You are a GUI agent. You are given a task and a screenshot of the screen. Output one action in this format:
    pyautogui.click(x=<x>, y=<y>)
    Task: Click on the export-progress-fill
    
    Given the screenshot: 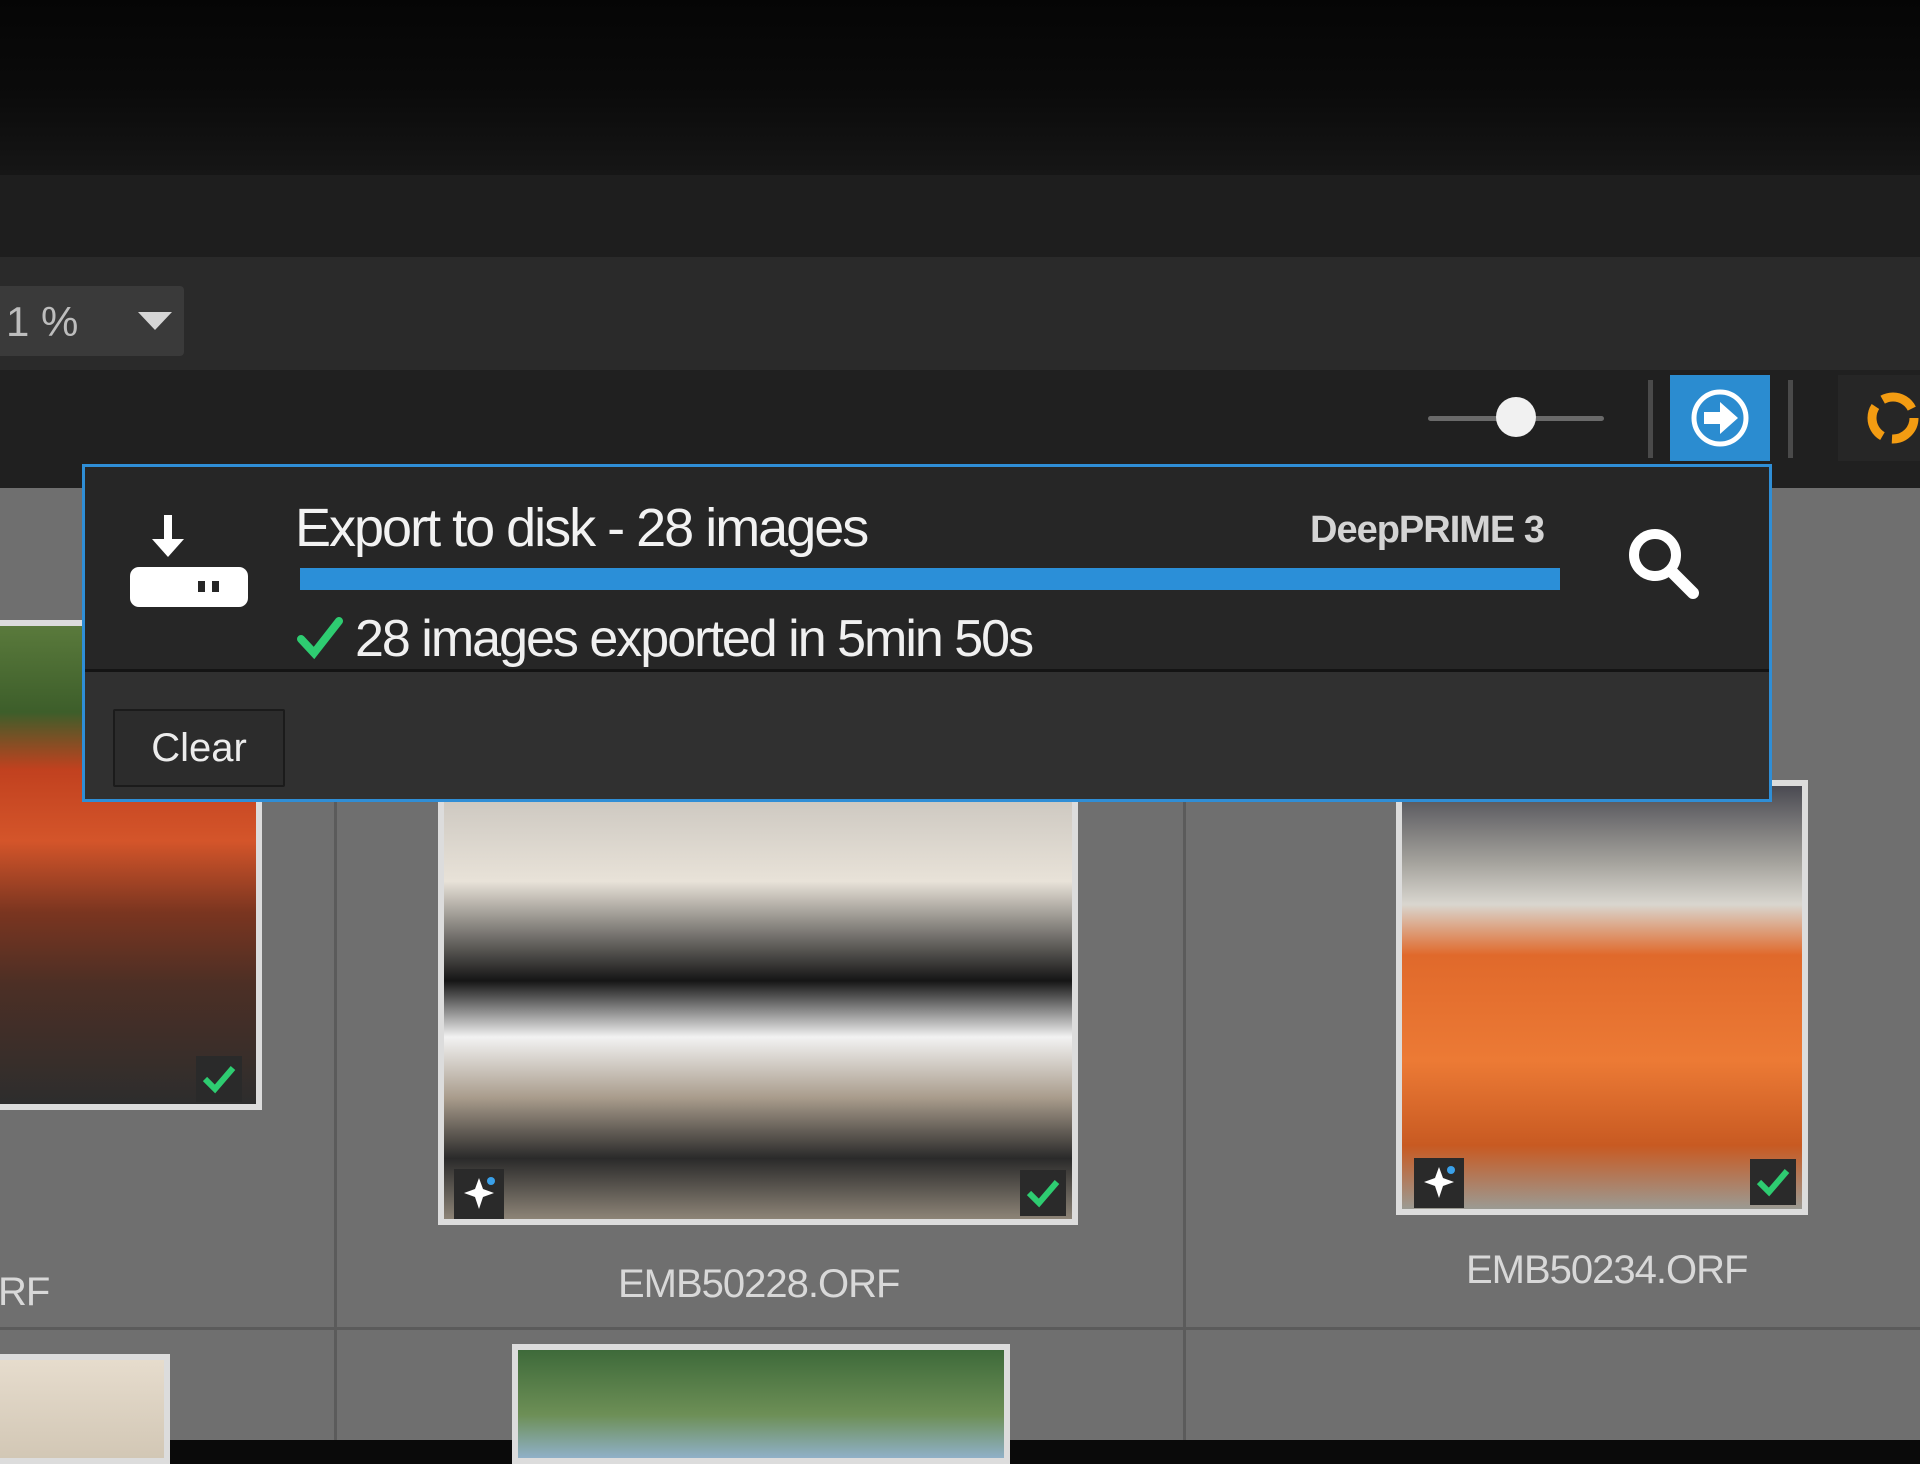 What is the action you would take?
    pyautogui.click(x=930, y=579)
    